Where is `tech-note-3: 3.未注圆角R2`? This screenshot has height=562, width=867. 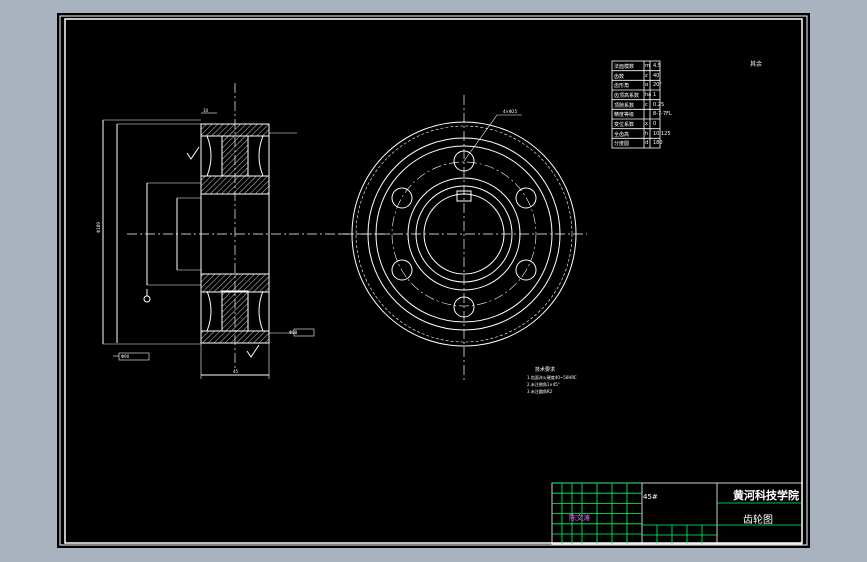 tech-note-3: 3.未注圆角R2 is located at coordinates (540, 391).